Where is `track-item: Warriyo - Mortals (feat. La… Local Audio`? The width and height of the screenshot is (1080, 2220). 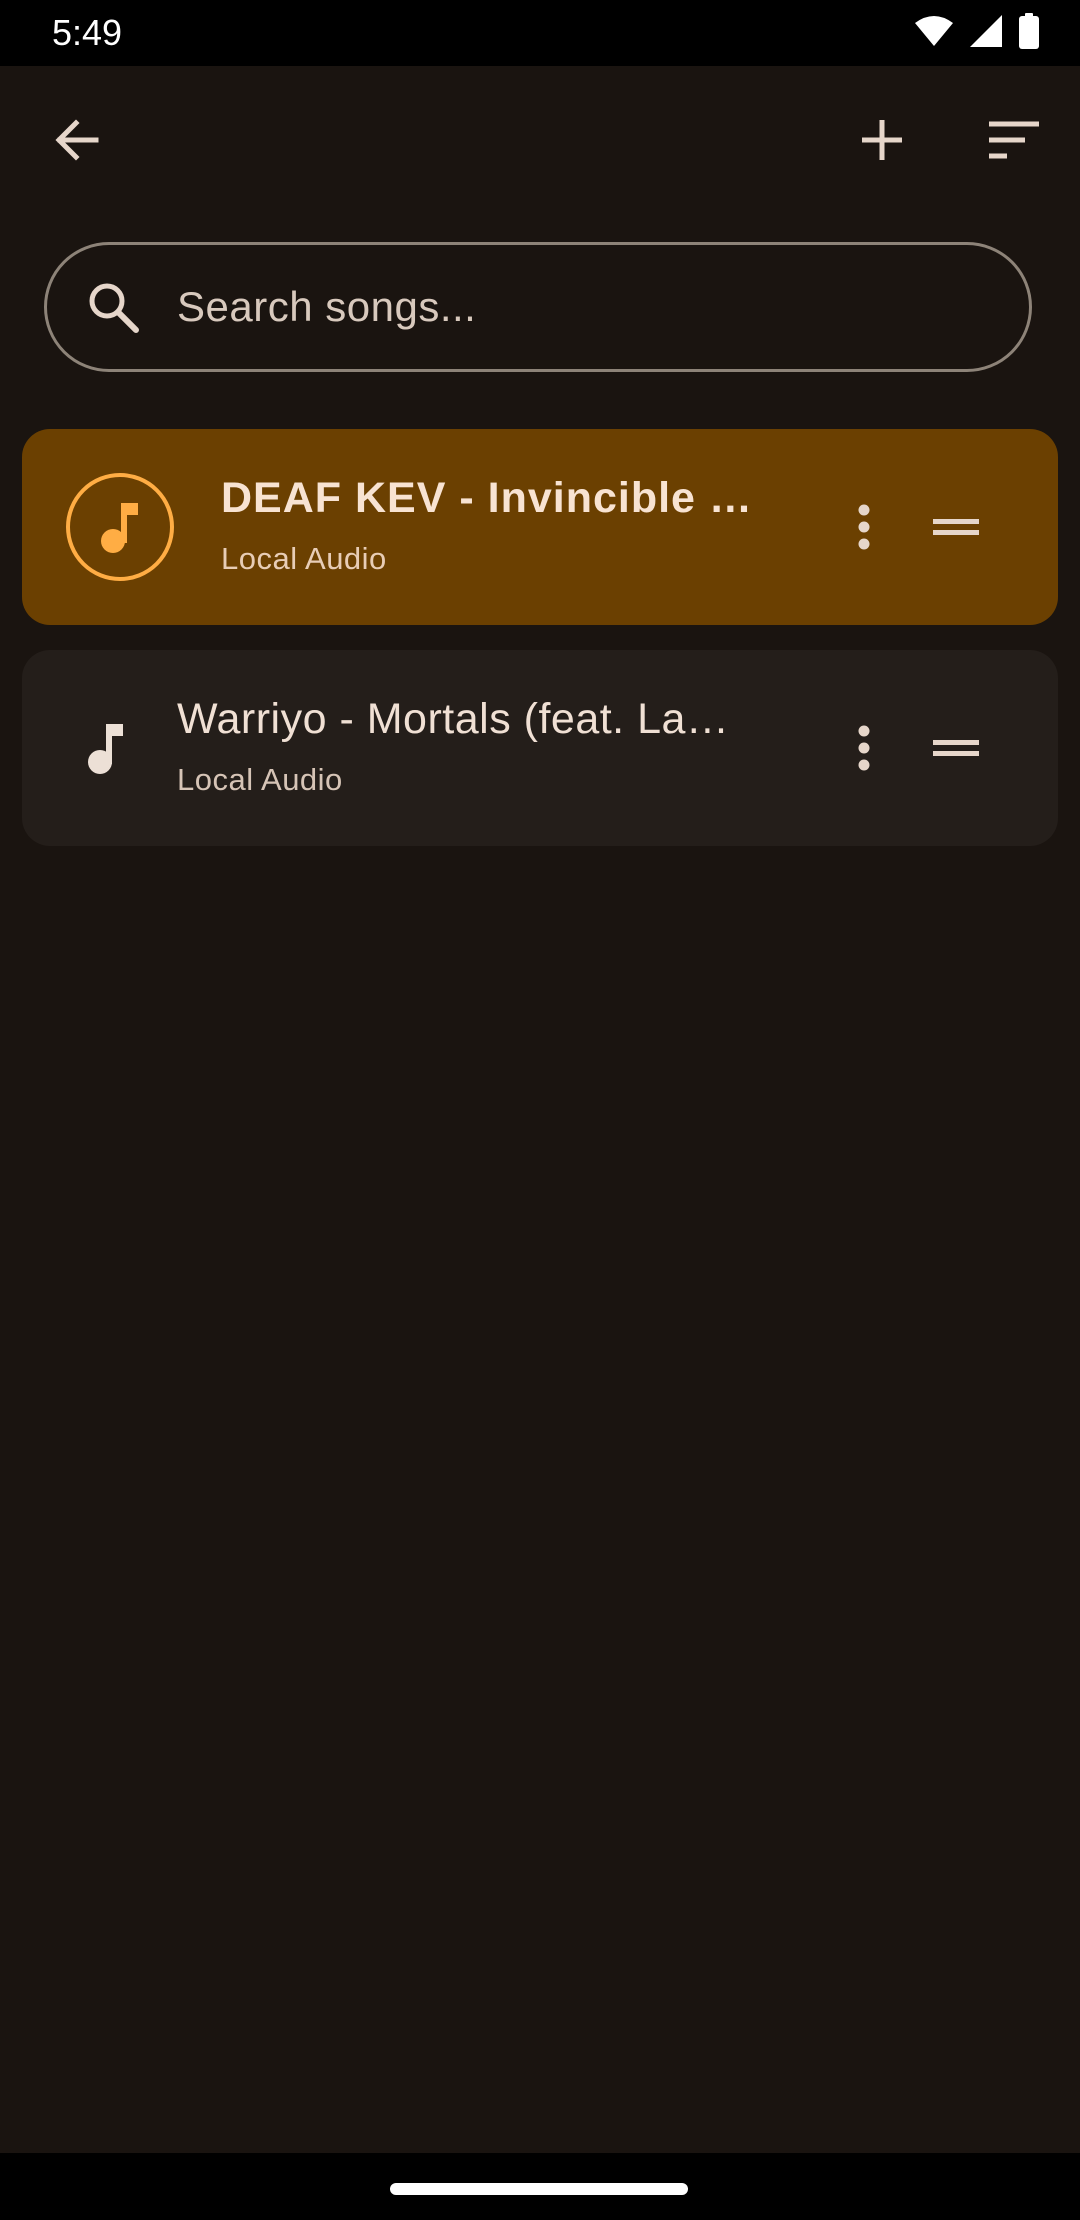
track-item: Warriyo - Mortals (feat. La… Local Audio is located at coordinates (540, 748).